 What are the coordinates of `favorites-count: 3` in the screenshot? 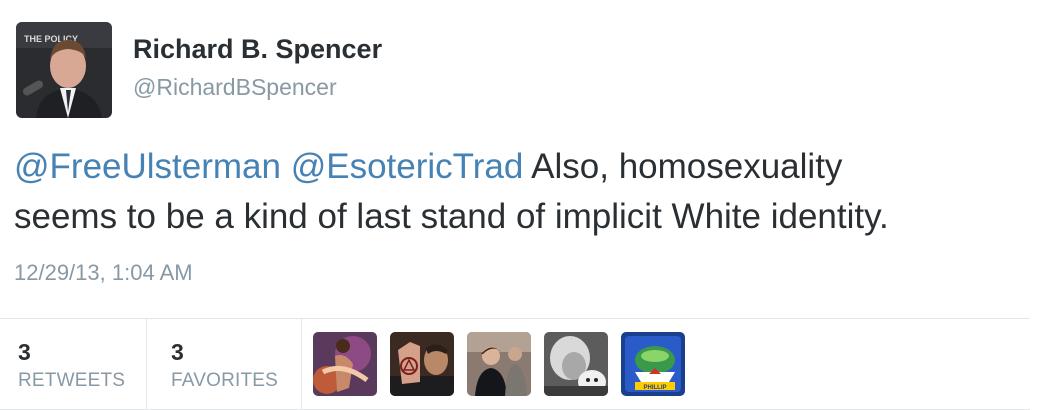 It's located at (177, 352).